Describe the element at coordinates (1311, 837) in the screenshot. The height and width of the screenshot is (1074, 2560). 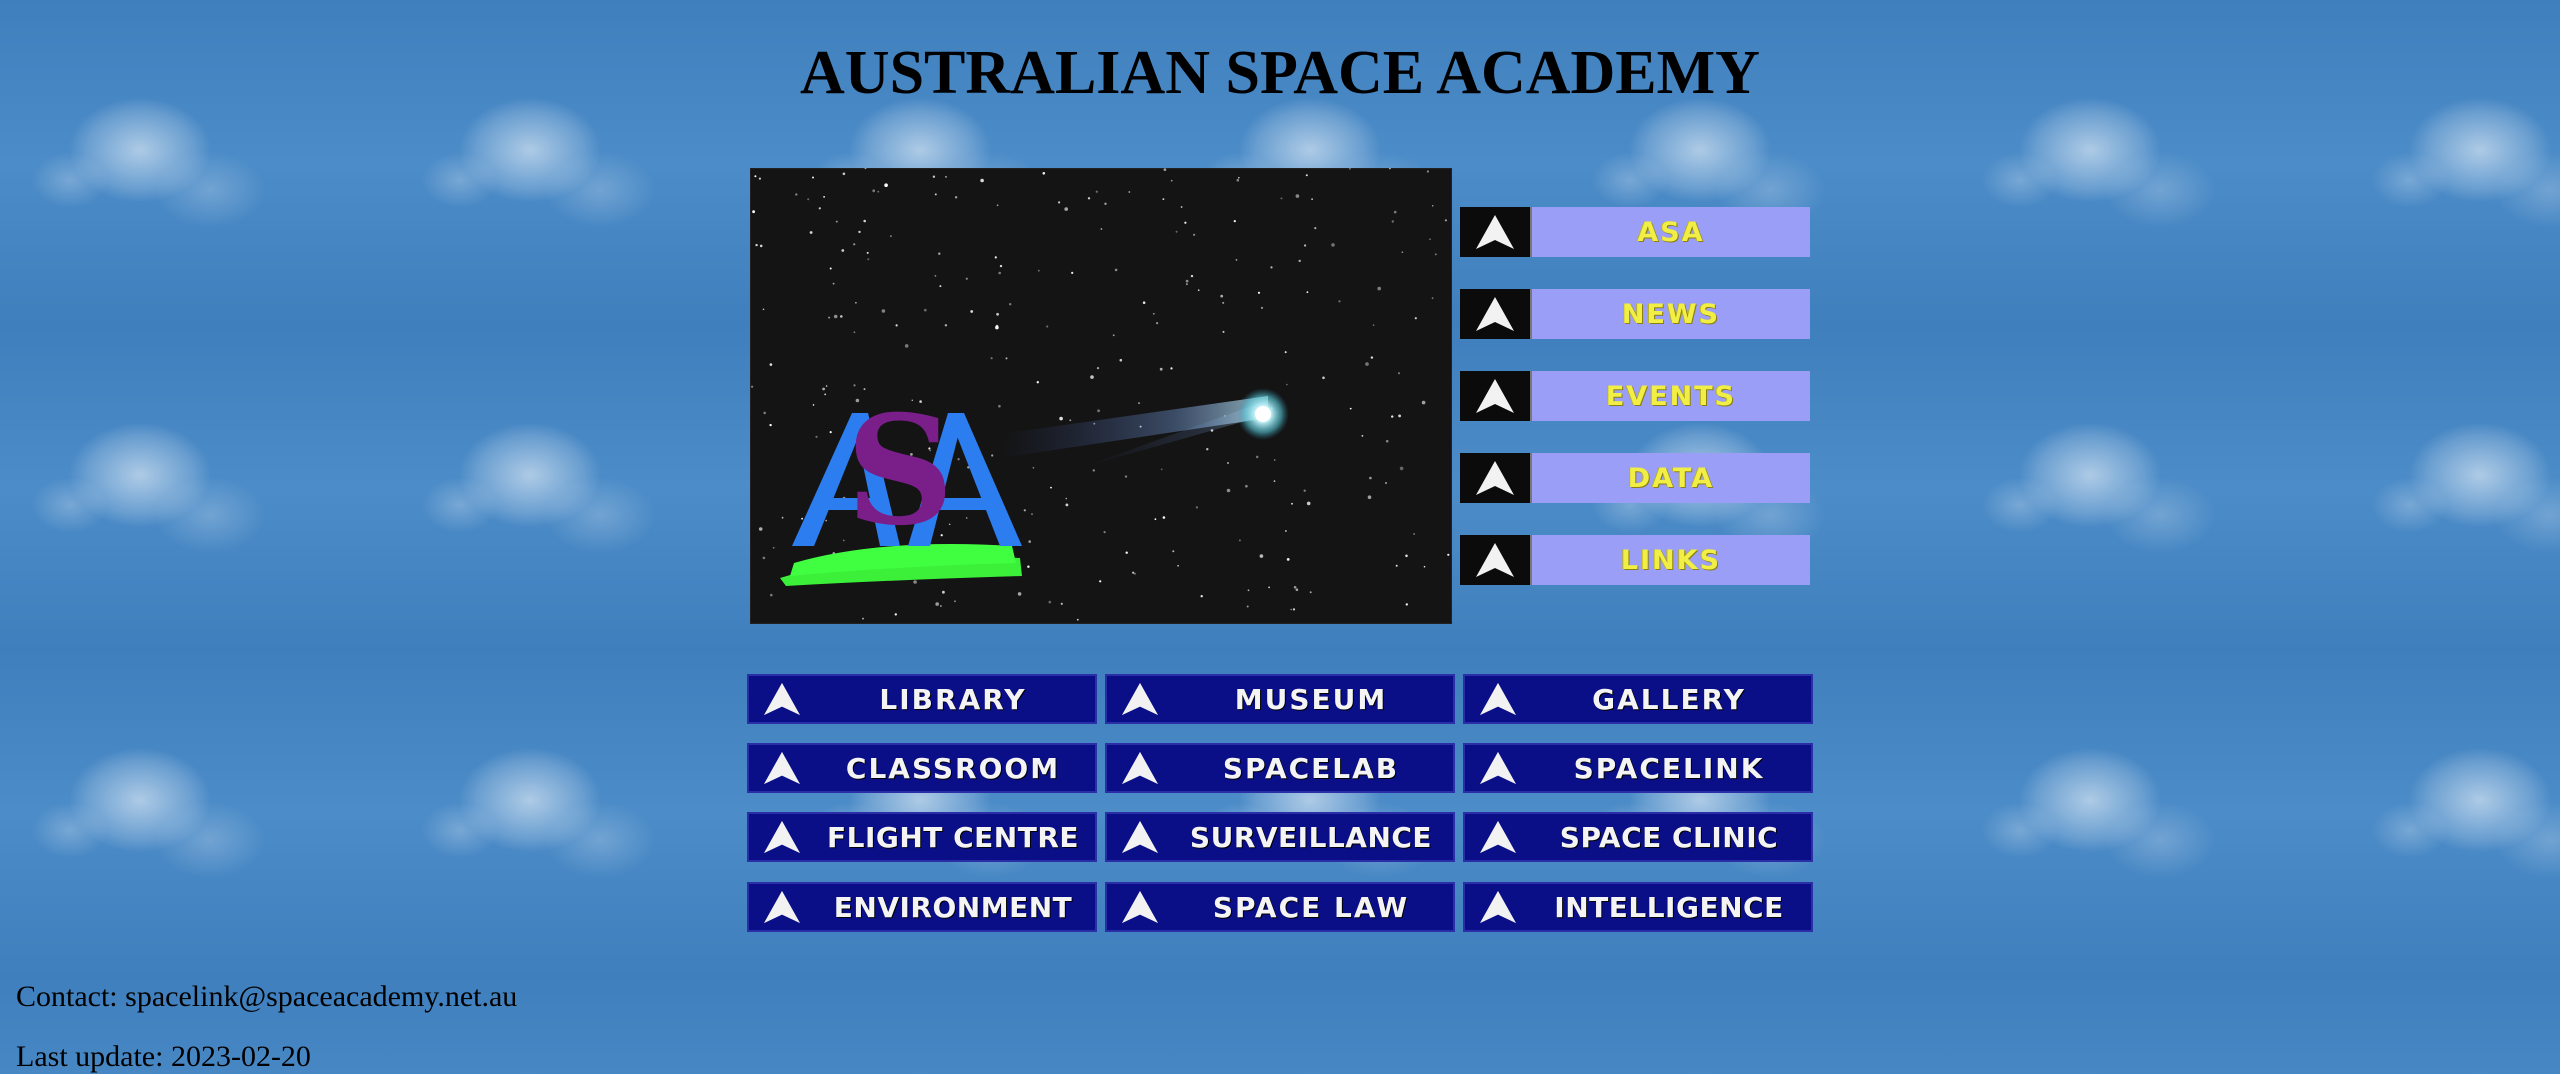
I see `nav-label: SURVEILLANCE` at that location.